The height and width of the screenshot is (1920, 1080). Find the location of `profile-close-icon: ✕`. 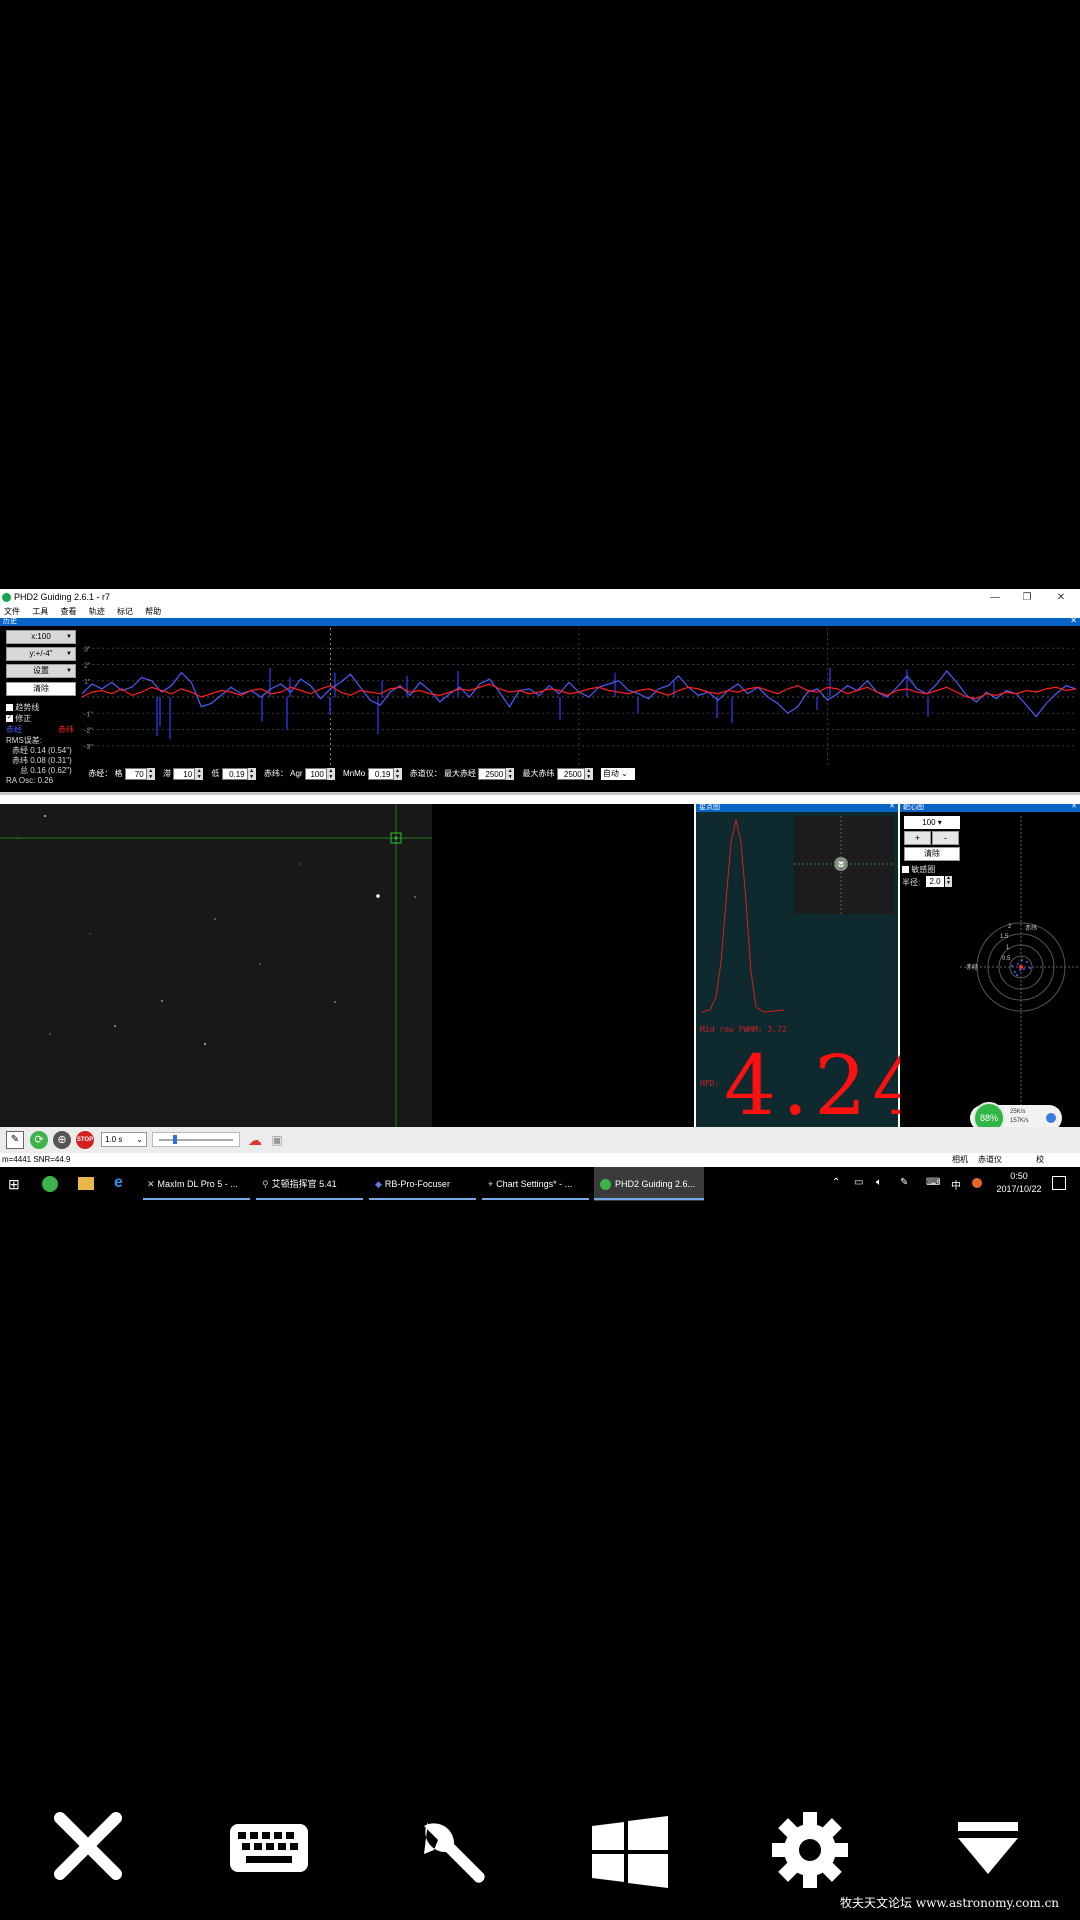

profile-close-icon: ✕ is located at coordinates (892, 806).